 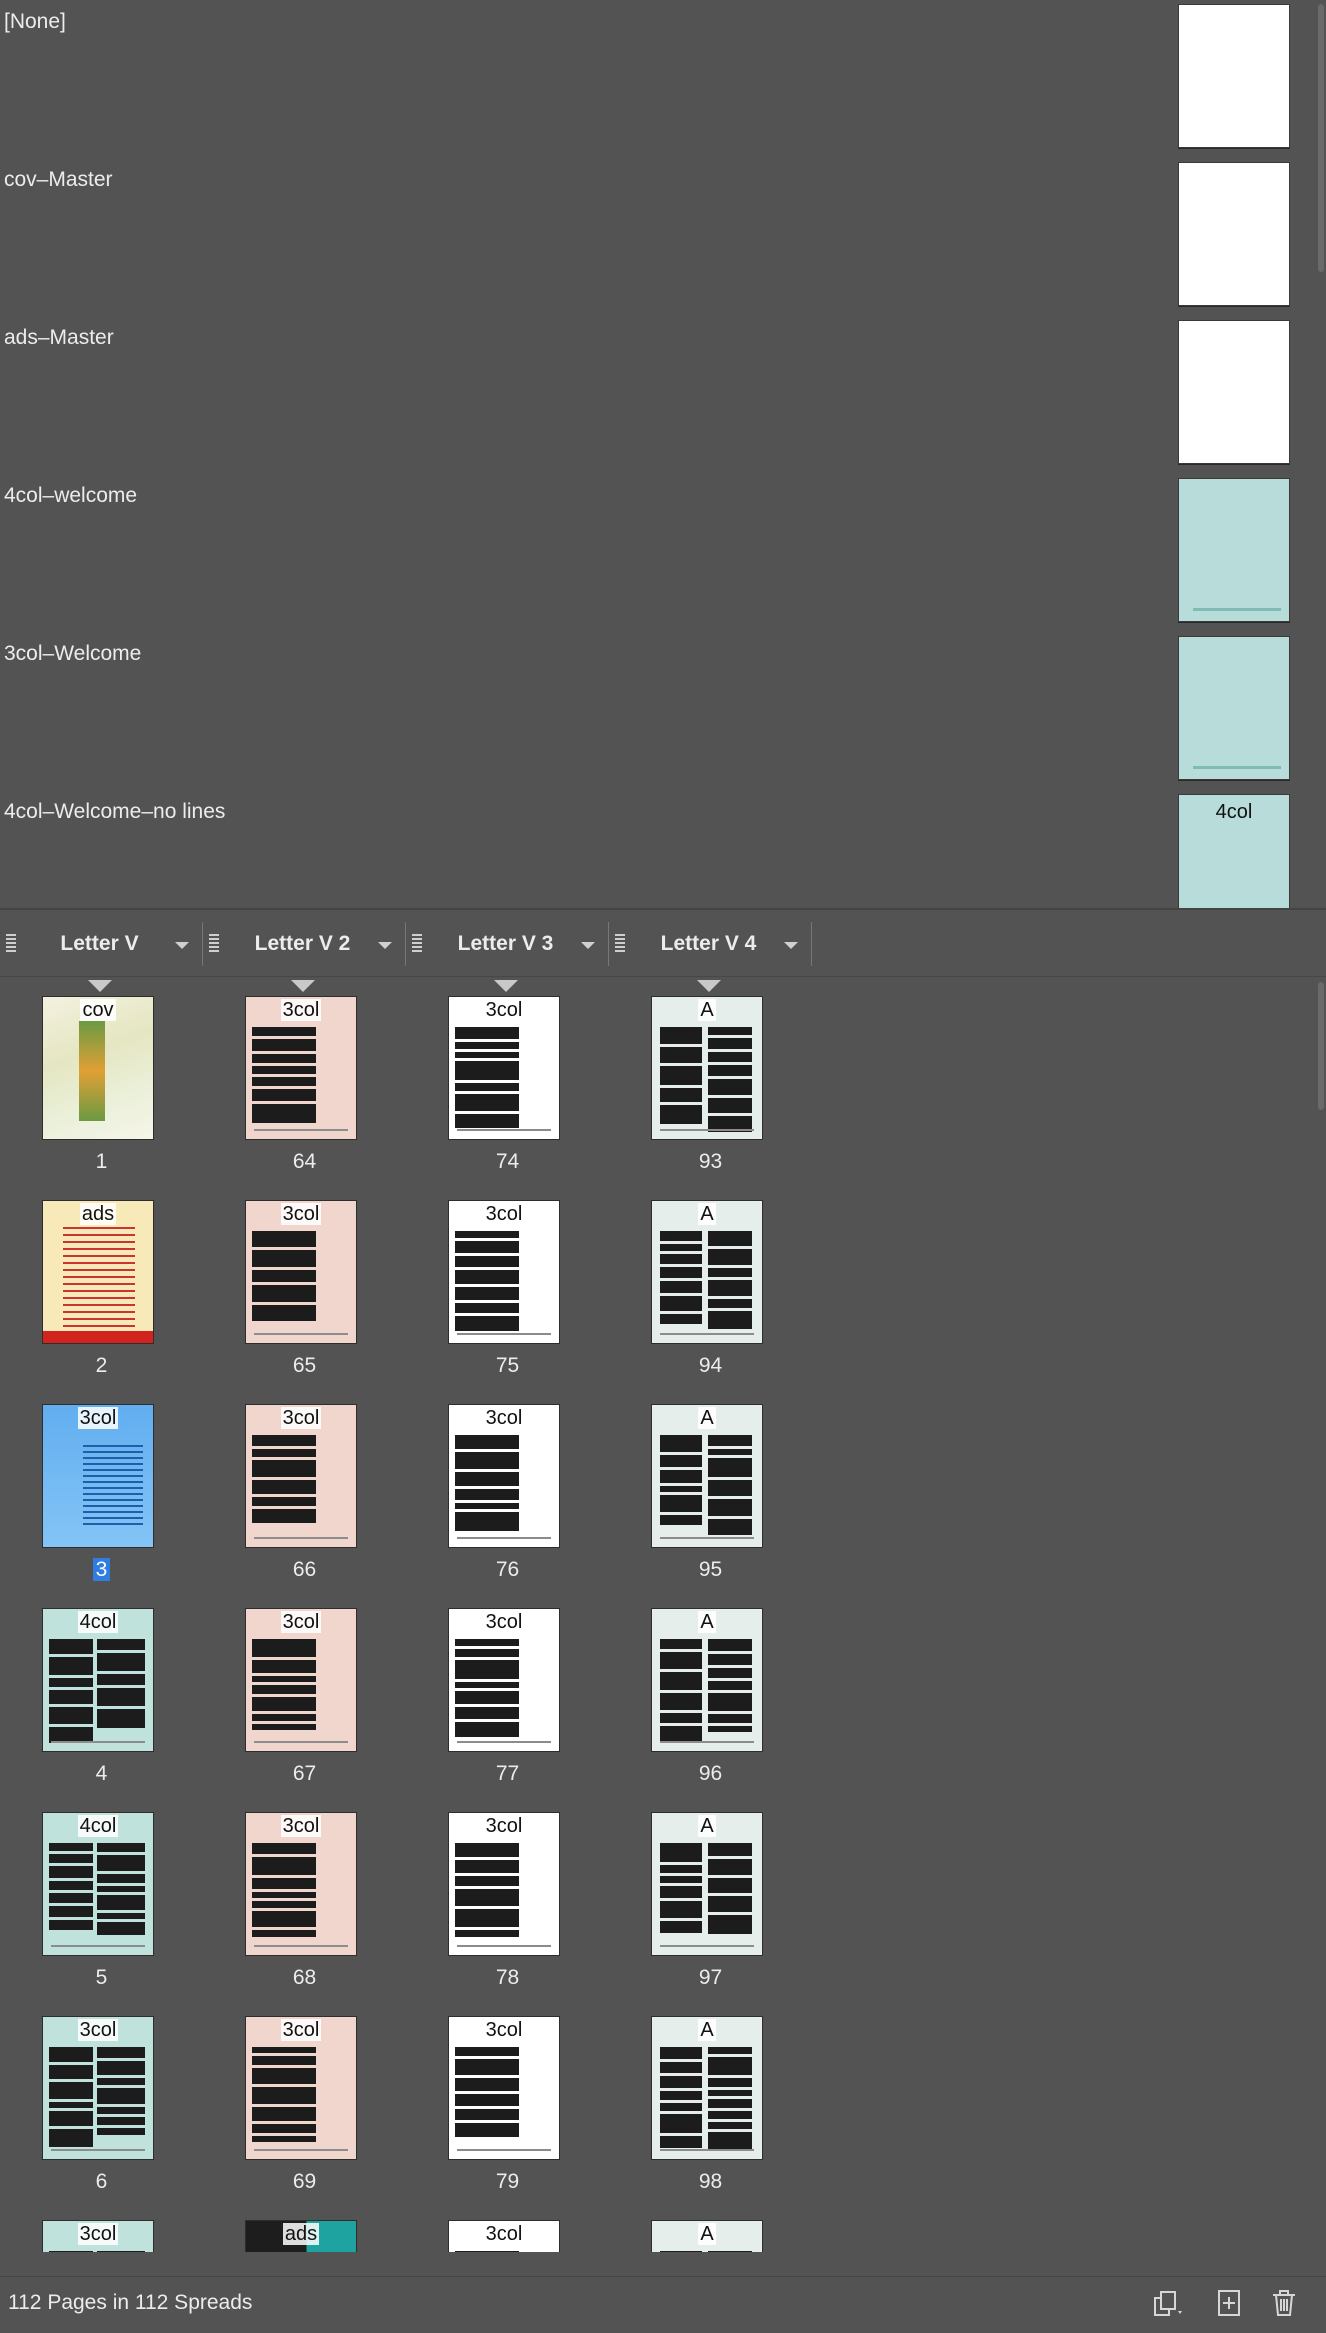 I want to click on page-size-column-header: Letter V, so click(x=101, y=944).